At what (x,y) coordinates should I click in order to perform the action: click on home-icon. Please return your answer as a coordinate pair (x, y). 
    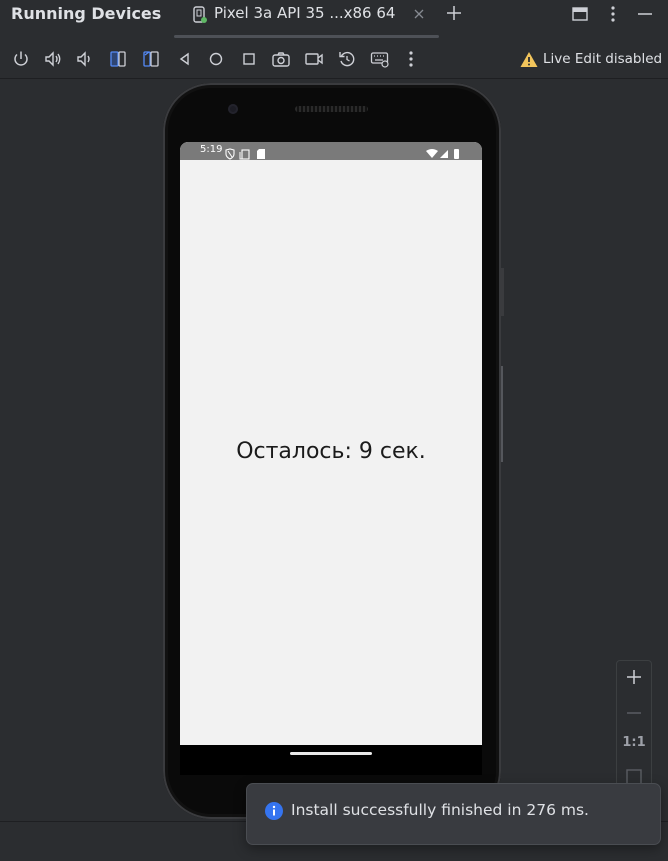
    Looking at the image, I should click on (216, 59).